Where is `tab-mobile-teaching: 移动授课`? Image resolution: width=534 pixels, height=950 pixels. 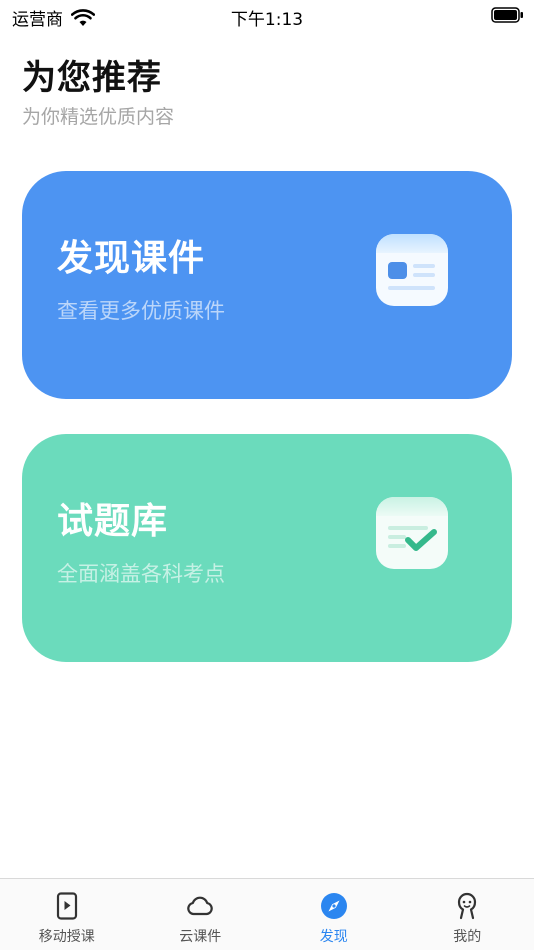
tab-mobile-teaching: 移动授课 is located at coordinates (67, 914).